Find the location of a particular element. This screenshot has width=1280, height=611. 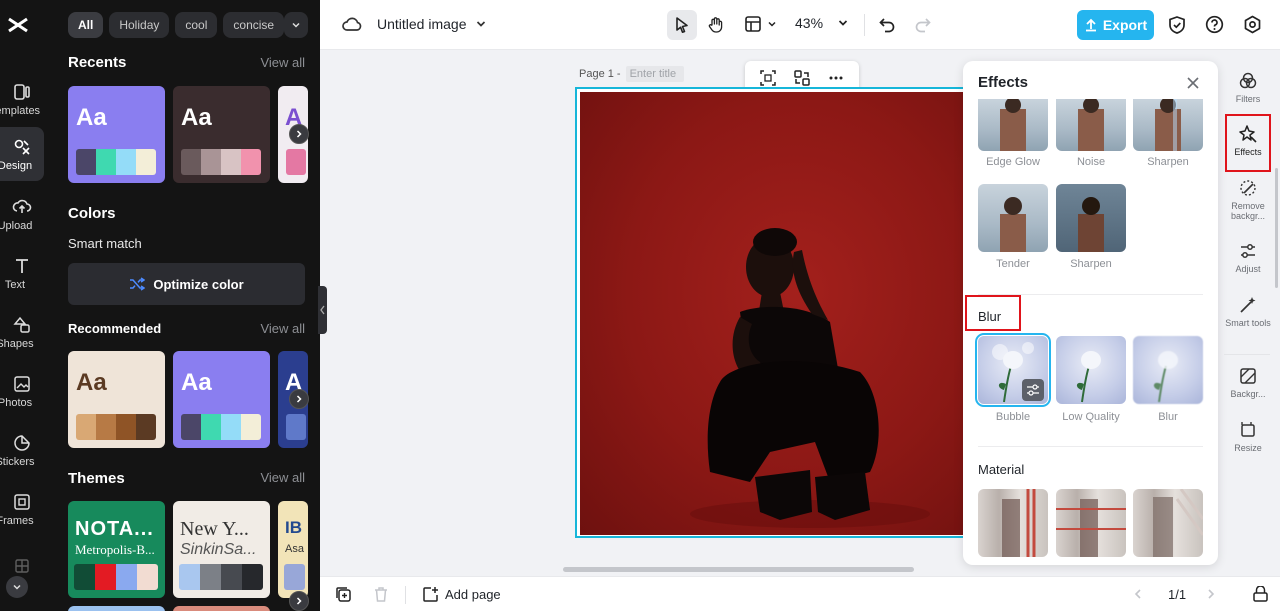

more-icon is located at coordinates (836, 78).